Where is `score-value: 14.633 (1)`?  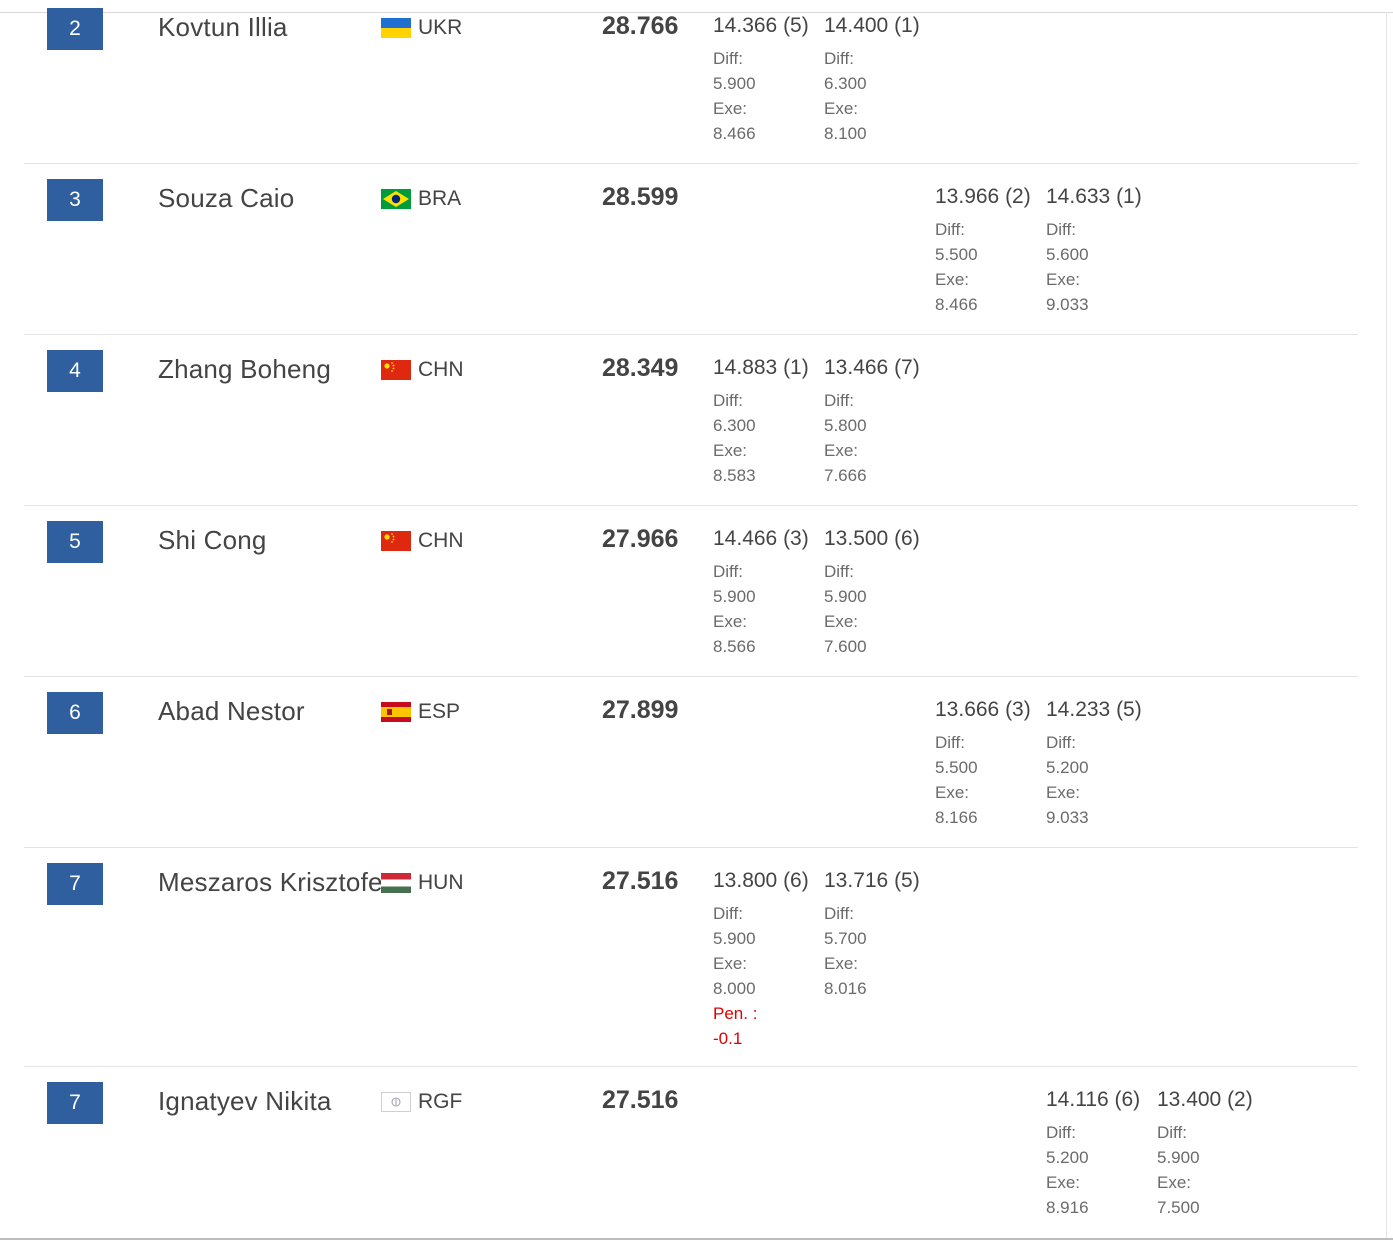
score-value: 14.633 (1) is located at coordinates (1094, 196).